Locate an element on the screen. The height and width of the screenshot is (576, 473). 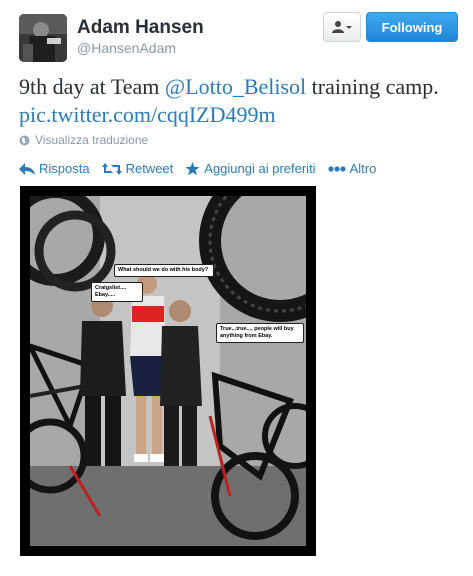
mention-link: @Lotto_Belisol is located at coordinates (235, 86).